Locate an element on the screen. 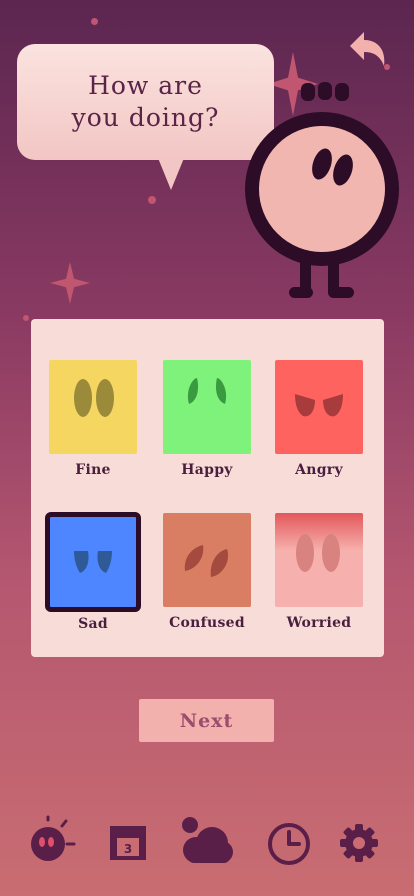 The width and height of the screenshot is (414, 896). worried-face-icon is located at coordinates (319, 560).